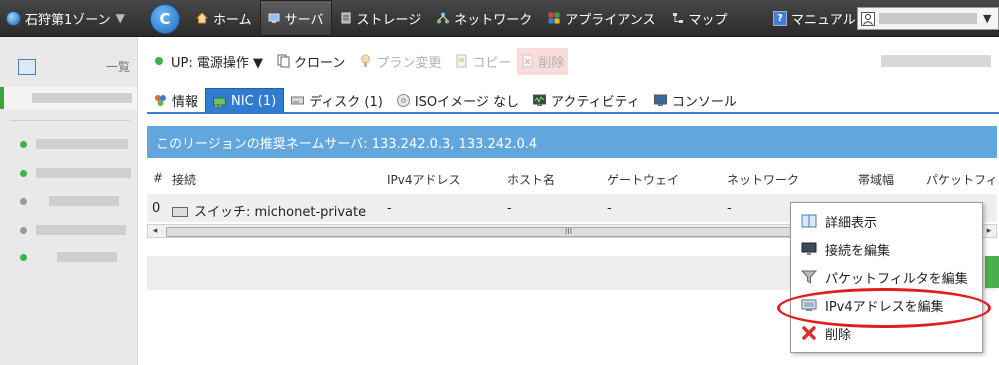 The height and width of the screenshot is (365, 999). I want to click on menu-item-edit-connection: 接続を編集, so click(886, 249).